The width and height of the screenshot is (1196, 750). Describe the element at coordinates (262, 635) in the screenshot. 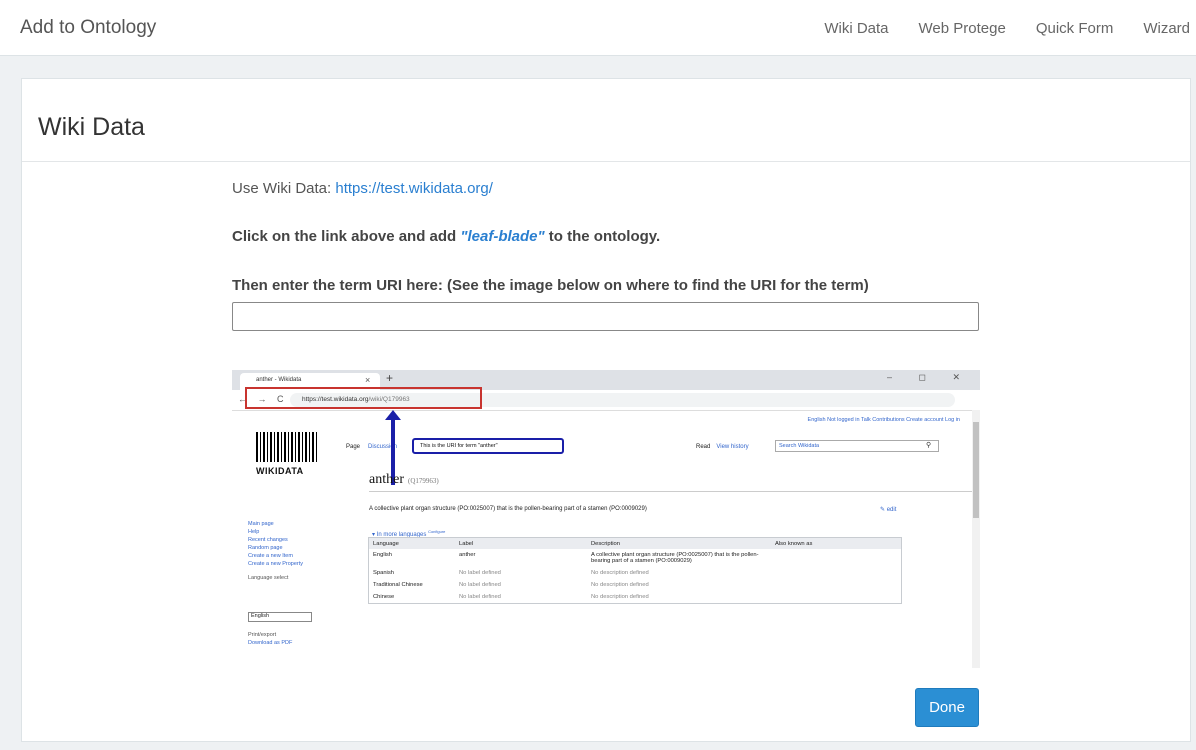

I see `sidebar-print-label: Print/export` at that location.